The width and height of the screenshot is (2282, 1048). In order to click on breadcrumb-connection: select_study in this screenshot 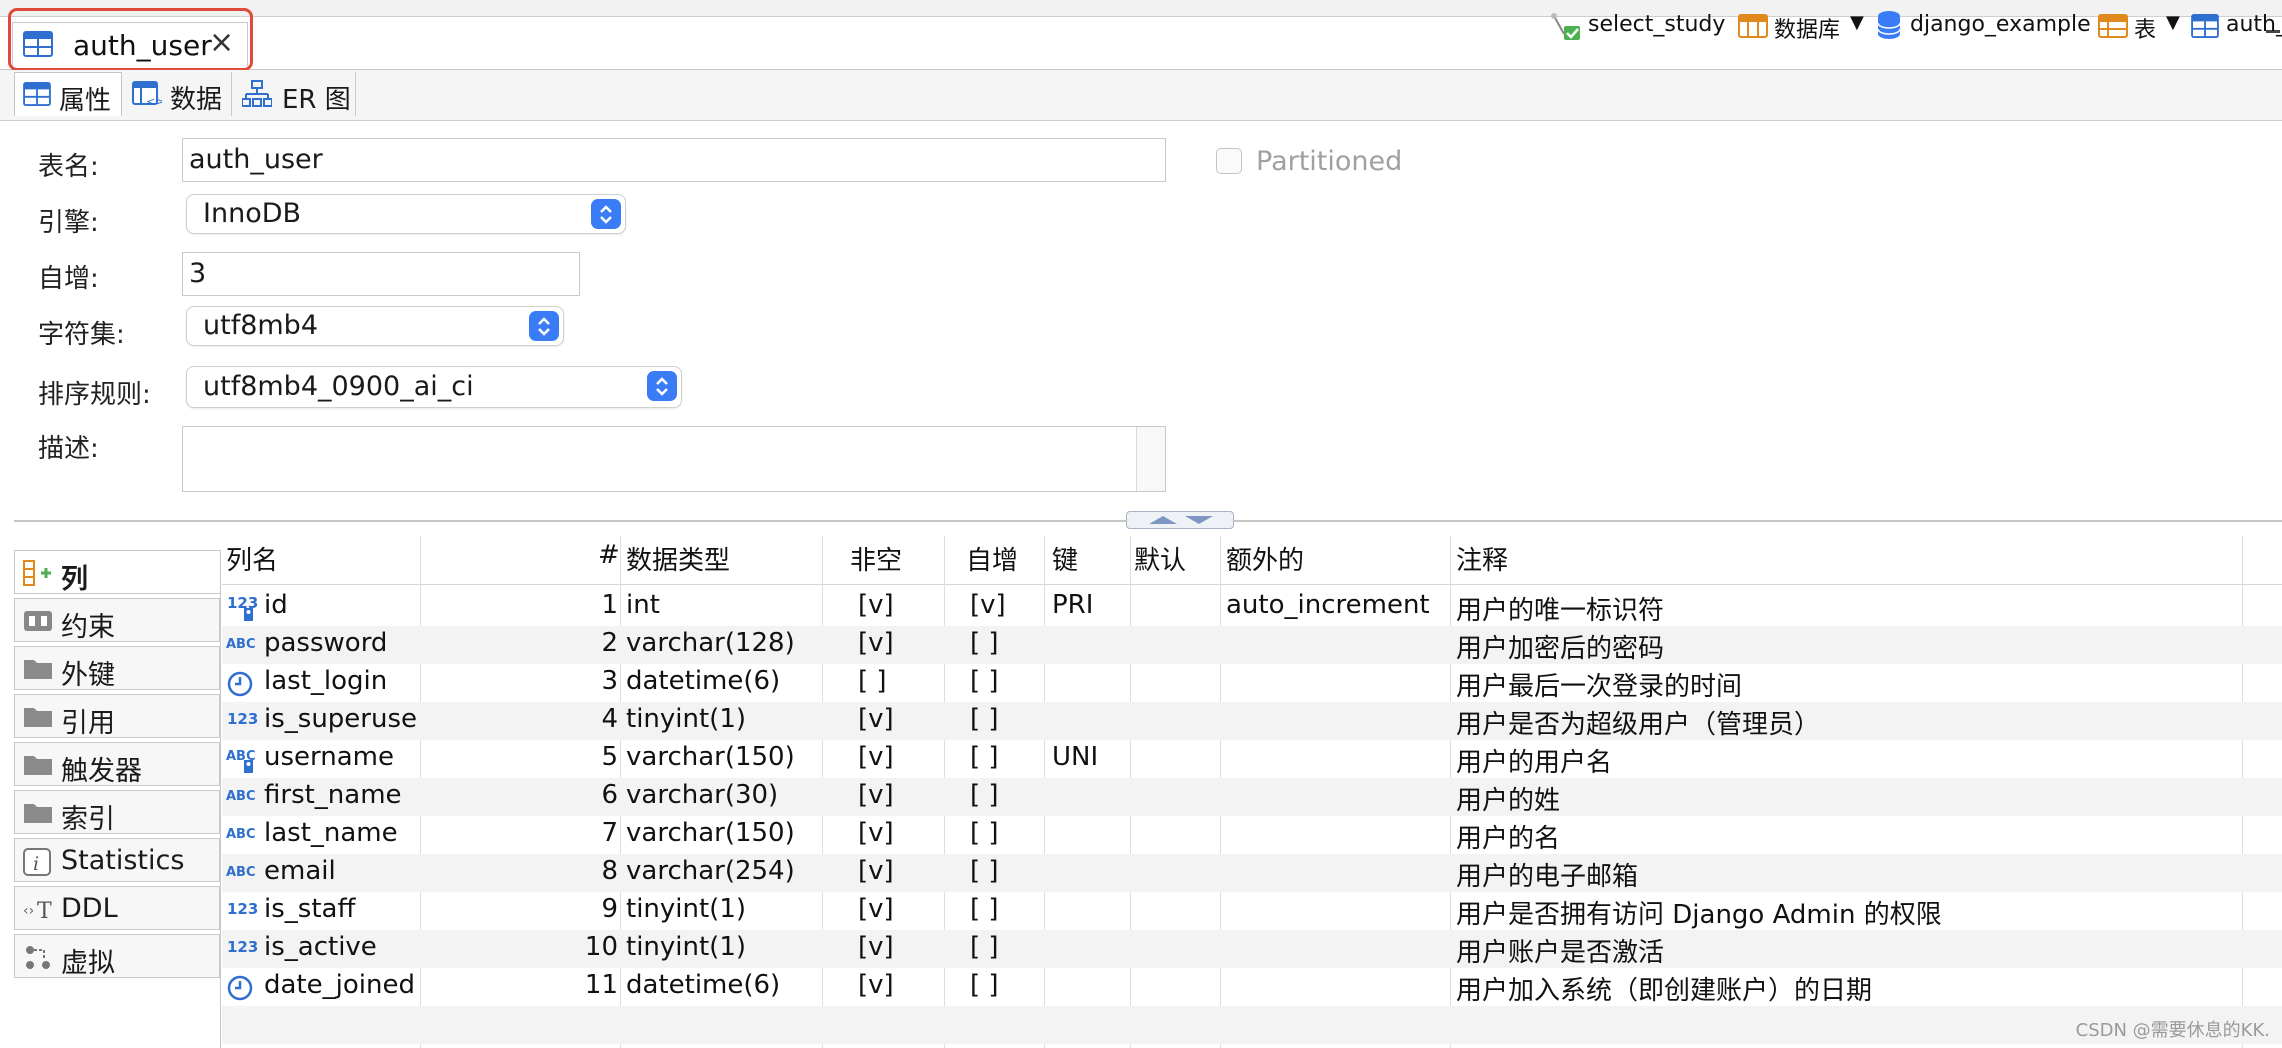, I will do `click(1637, 26)`.